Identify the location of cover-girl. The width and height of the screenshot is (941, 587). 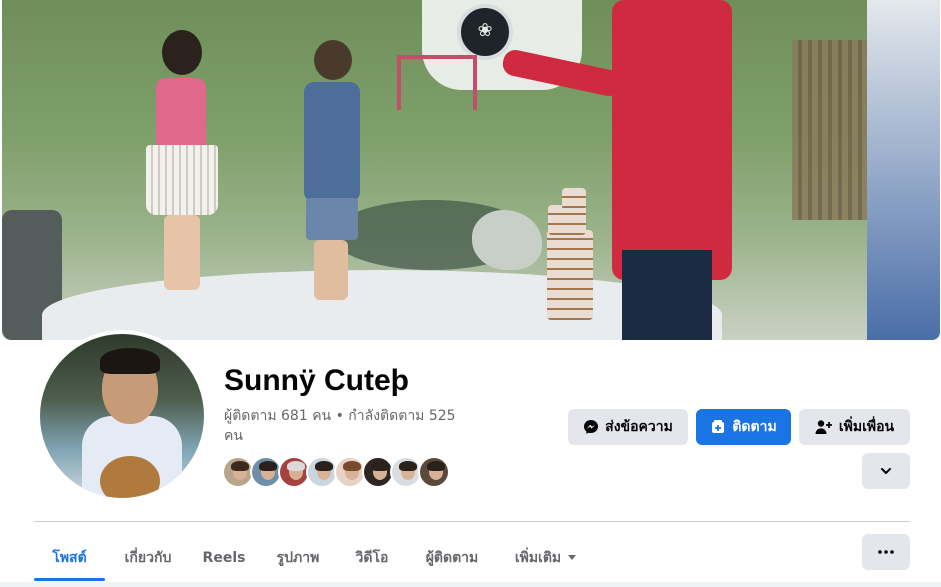
(182, 160).